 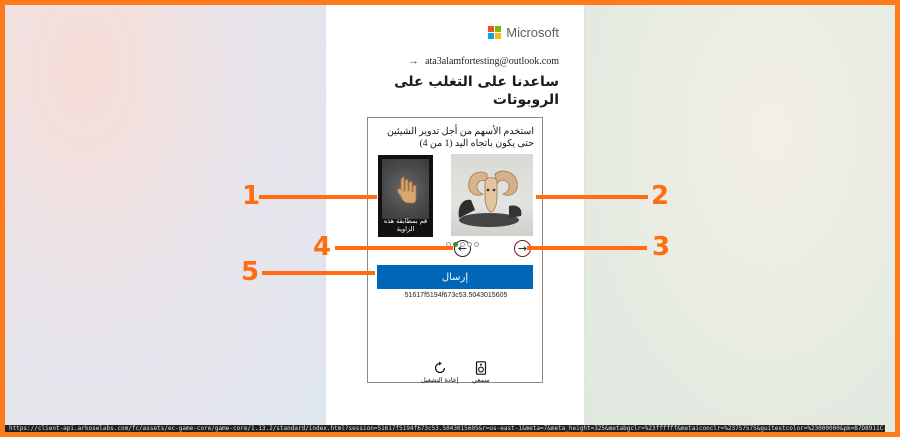 What do you see at coordinates (405, 225) in the screenshot?
I see `reference-caption: قم بمطابقة هذه الزاوية` at bounding box center [405, 225].